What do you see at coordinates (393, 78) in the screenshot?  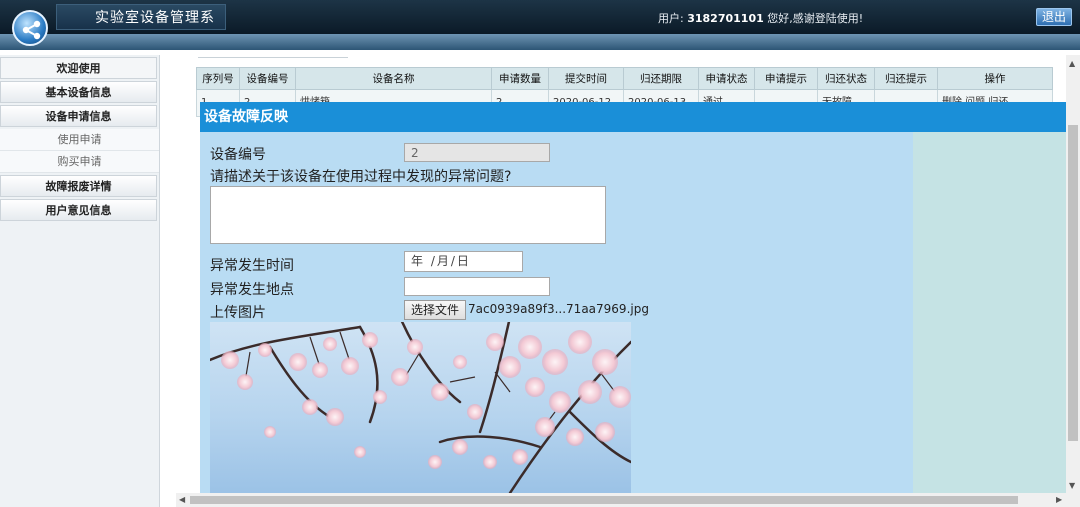 I see `col-header: 设备名称` at bounding box center [393, 78].